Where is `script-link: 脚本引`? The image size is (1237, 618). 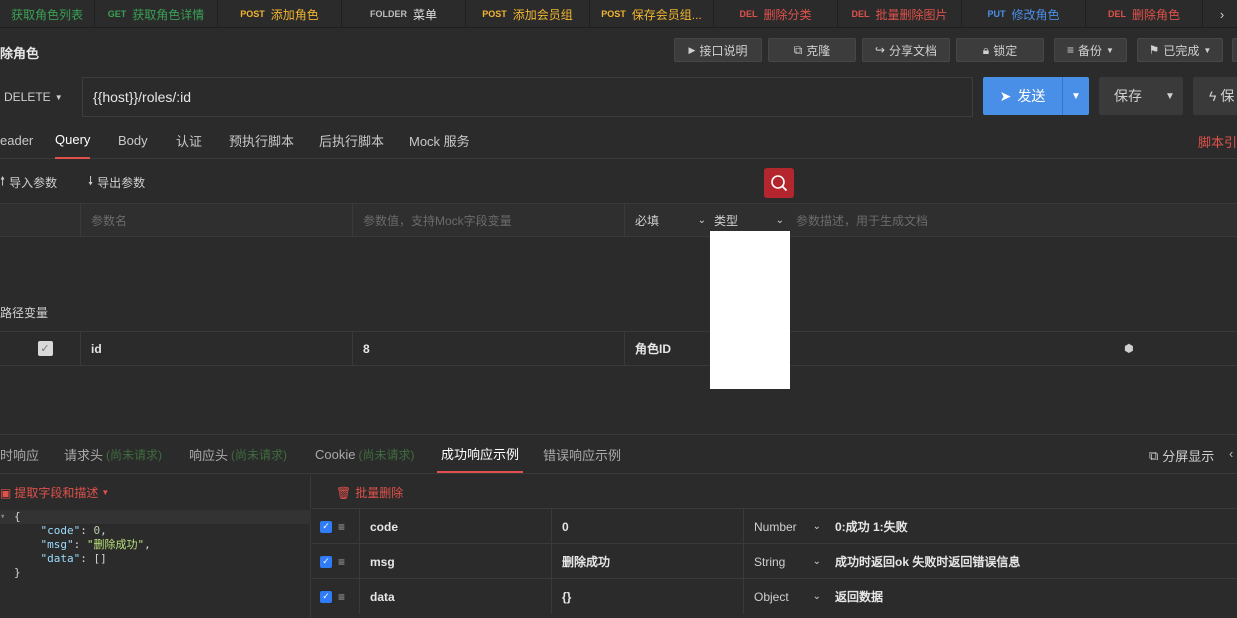
script-link: 脚本引 is located at coordinates (1217, 141).